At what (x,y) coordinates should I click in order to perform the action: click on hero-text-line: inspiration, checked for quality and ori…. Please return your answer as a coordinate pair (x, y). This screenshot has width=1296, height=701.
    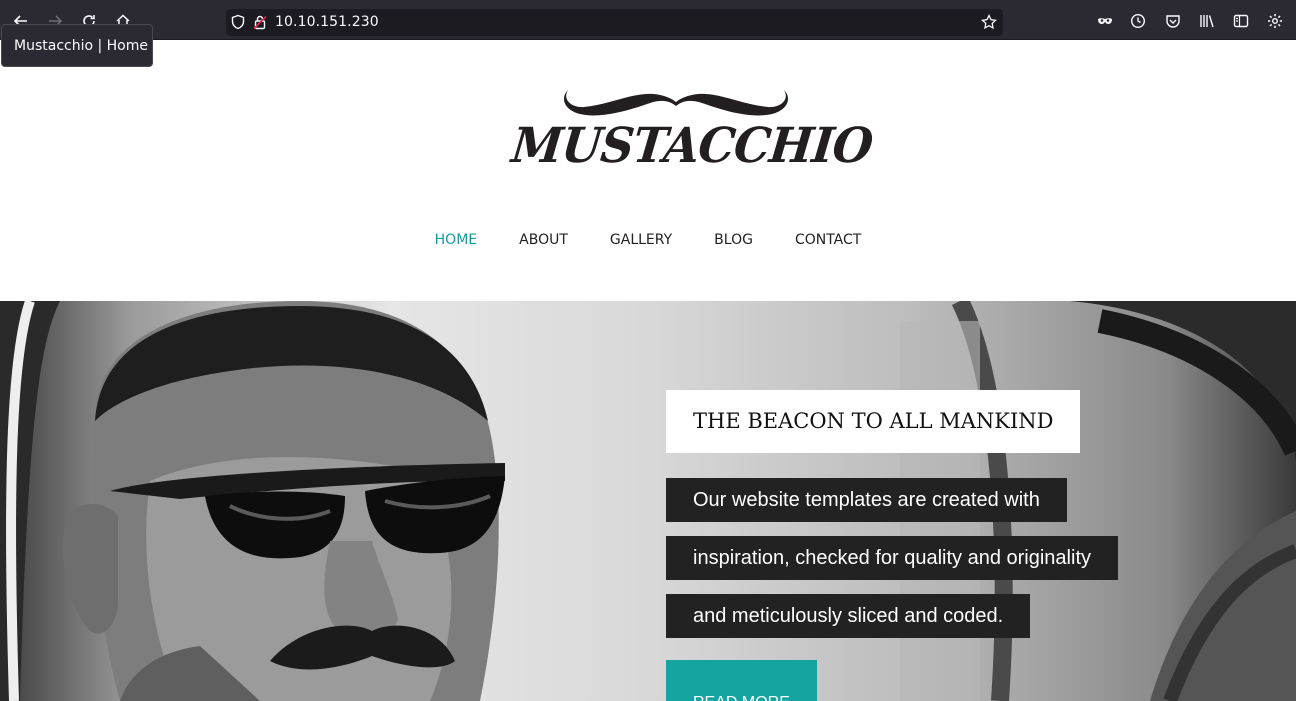
    Looking at the image, I should click on (892, 558).